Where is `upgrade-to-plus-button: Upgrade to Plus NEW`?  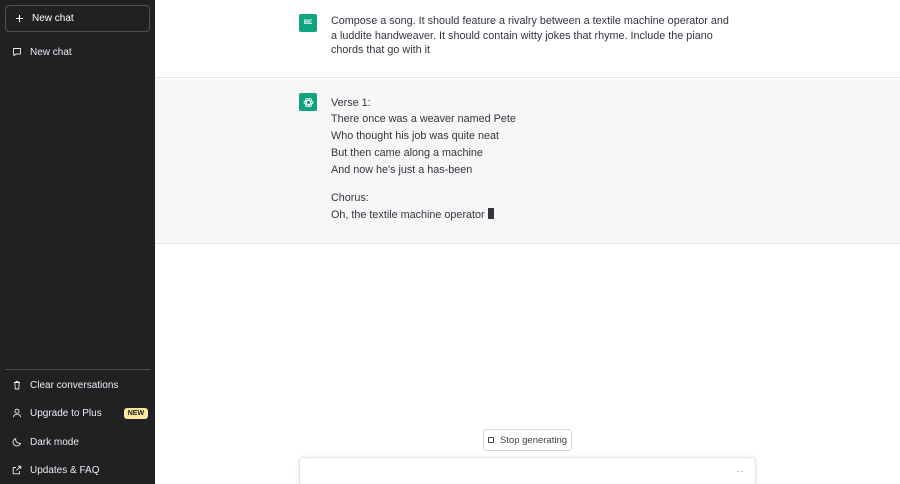
upgrade-to-plus-button: Upgrade to Plus NEW is located at coordinates (77, 413).